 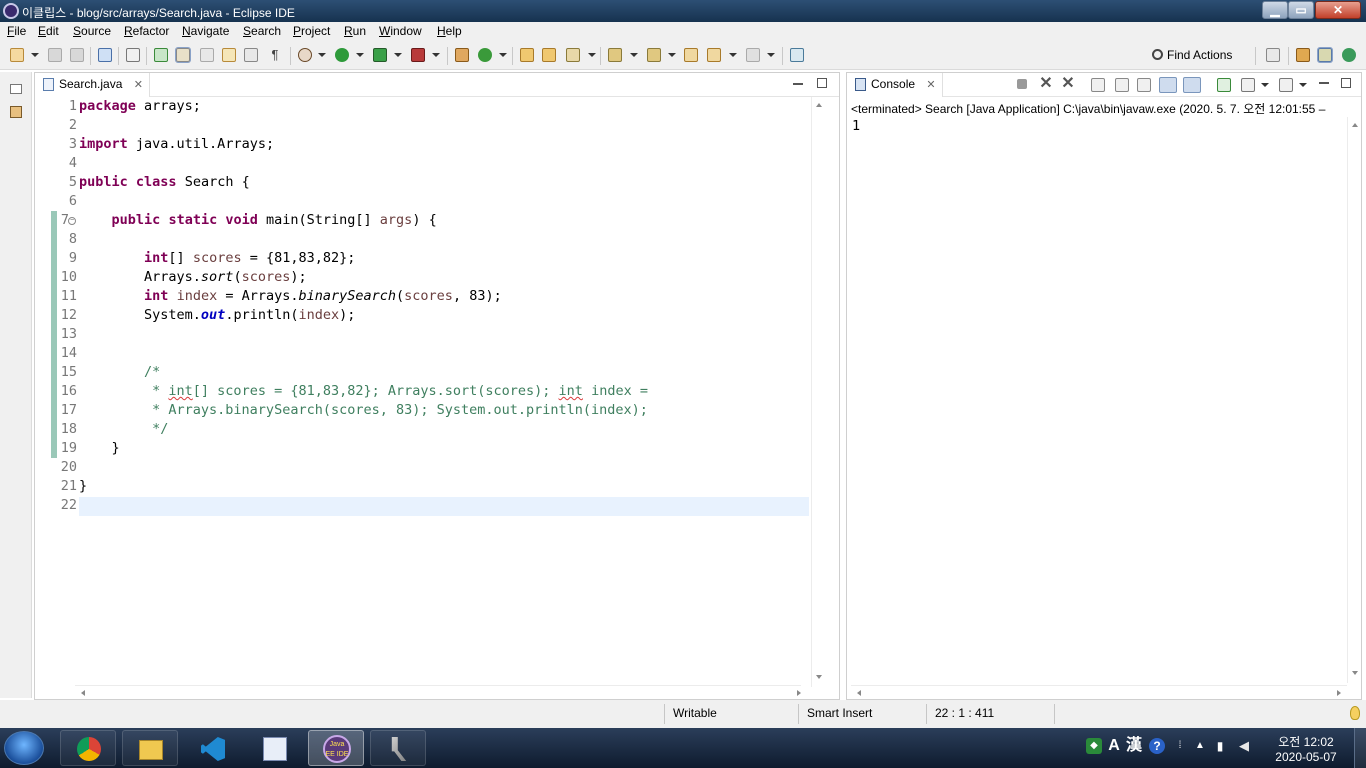 What do you see at coordinates (342, 55) in the screenshot?
I see `run-icon` at bounding box center [342, 55].